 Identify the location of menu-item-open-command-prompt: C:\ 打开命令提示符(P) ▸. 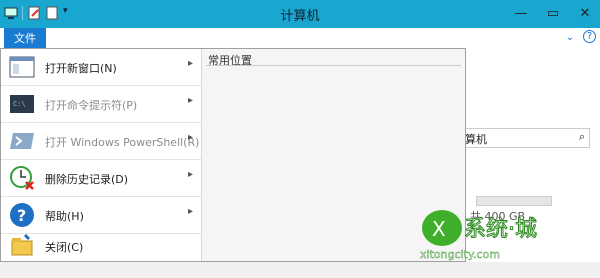
(101, 104).